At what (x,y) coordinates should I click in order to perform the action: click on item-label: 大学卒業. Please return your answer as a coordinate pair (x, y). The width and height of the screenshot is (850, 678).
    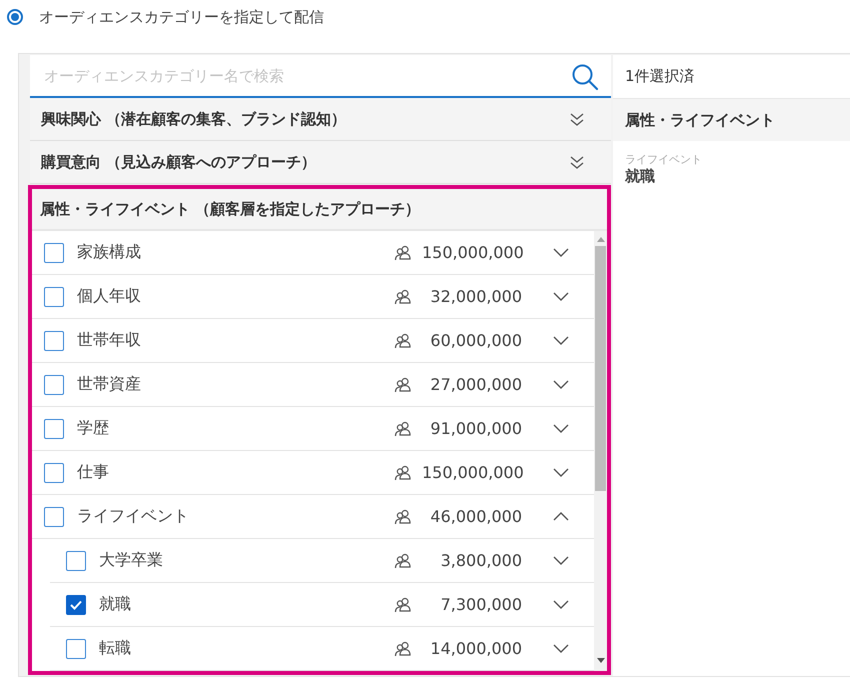
    Looking at the image, I should click on (131, 560).